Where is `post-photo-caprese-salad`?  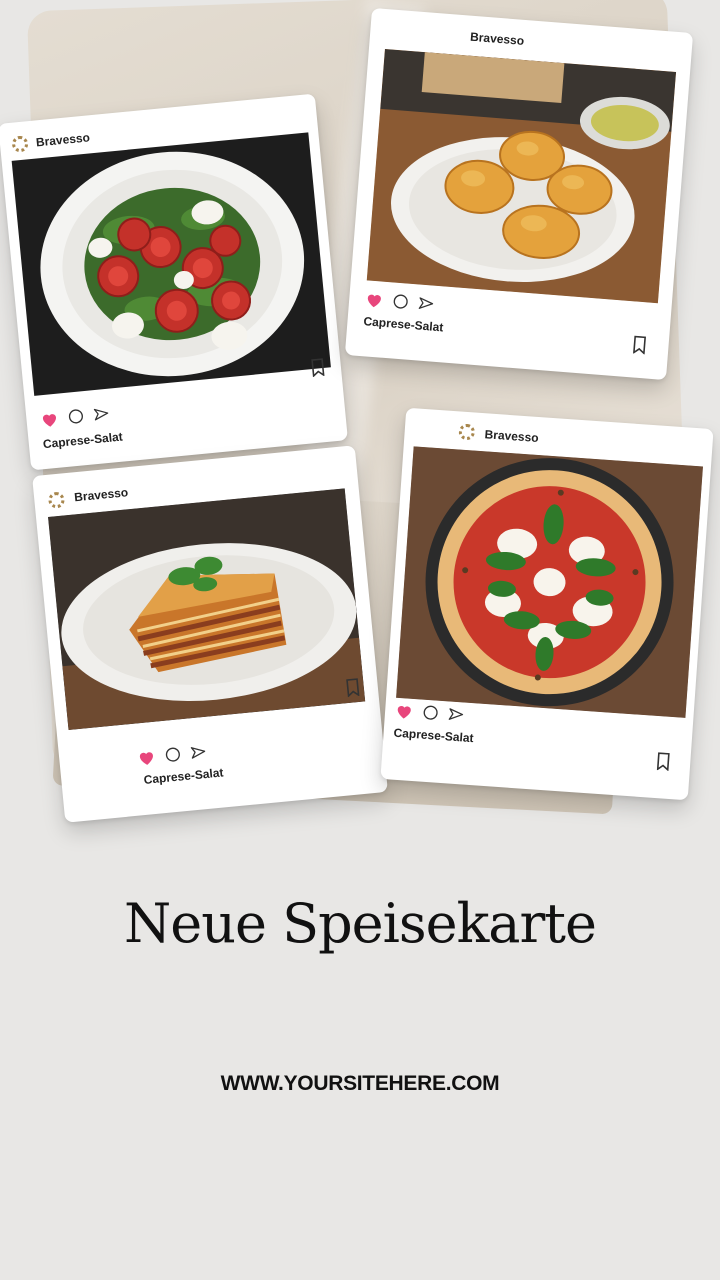 post-photo-caprese-salad is located at coordinates (171, 264).